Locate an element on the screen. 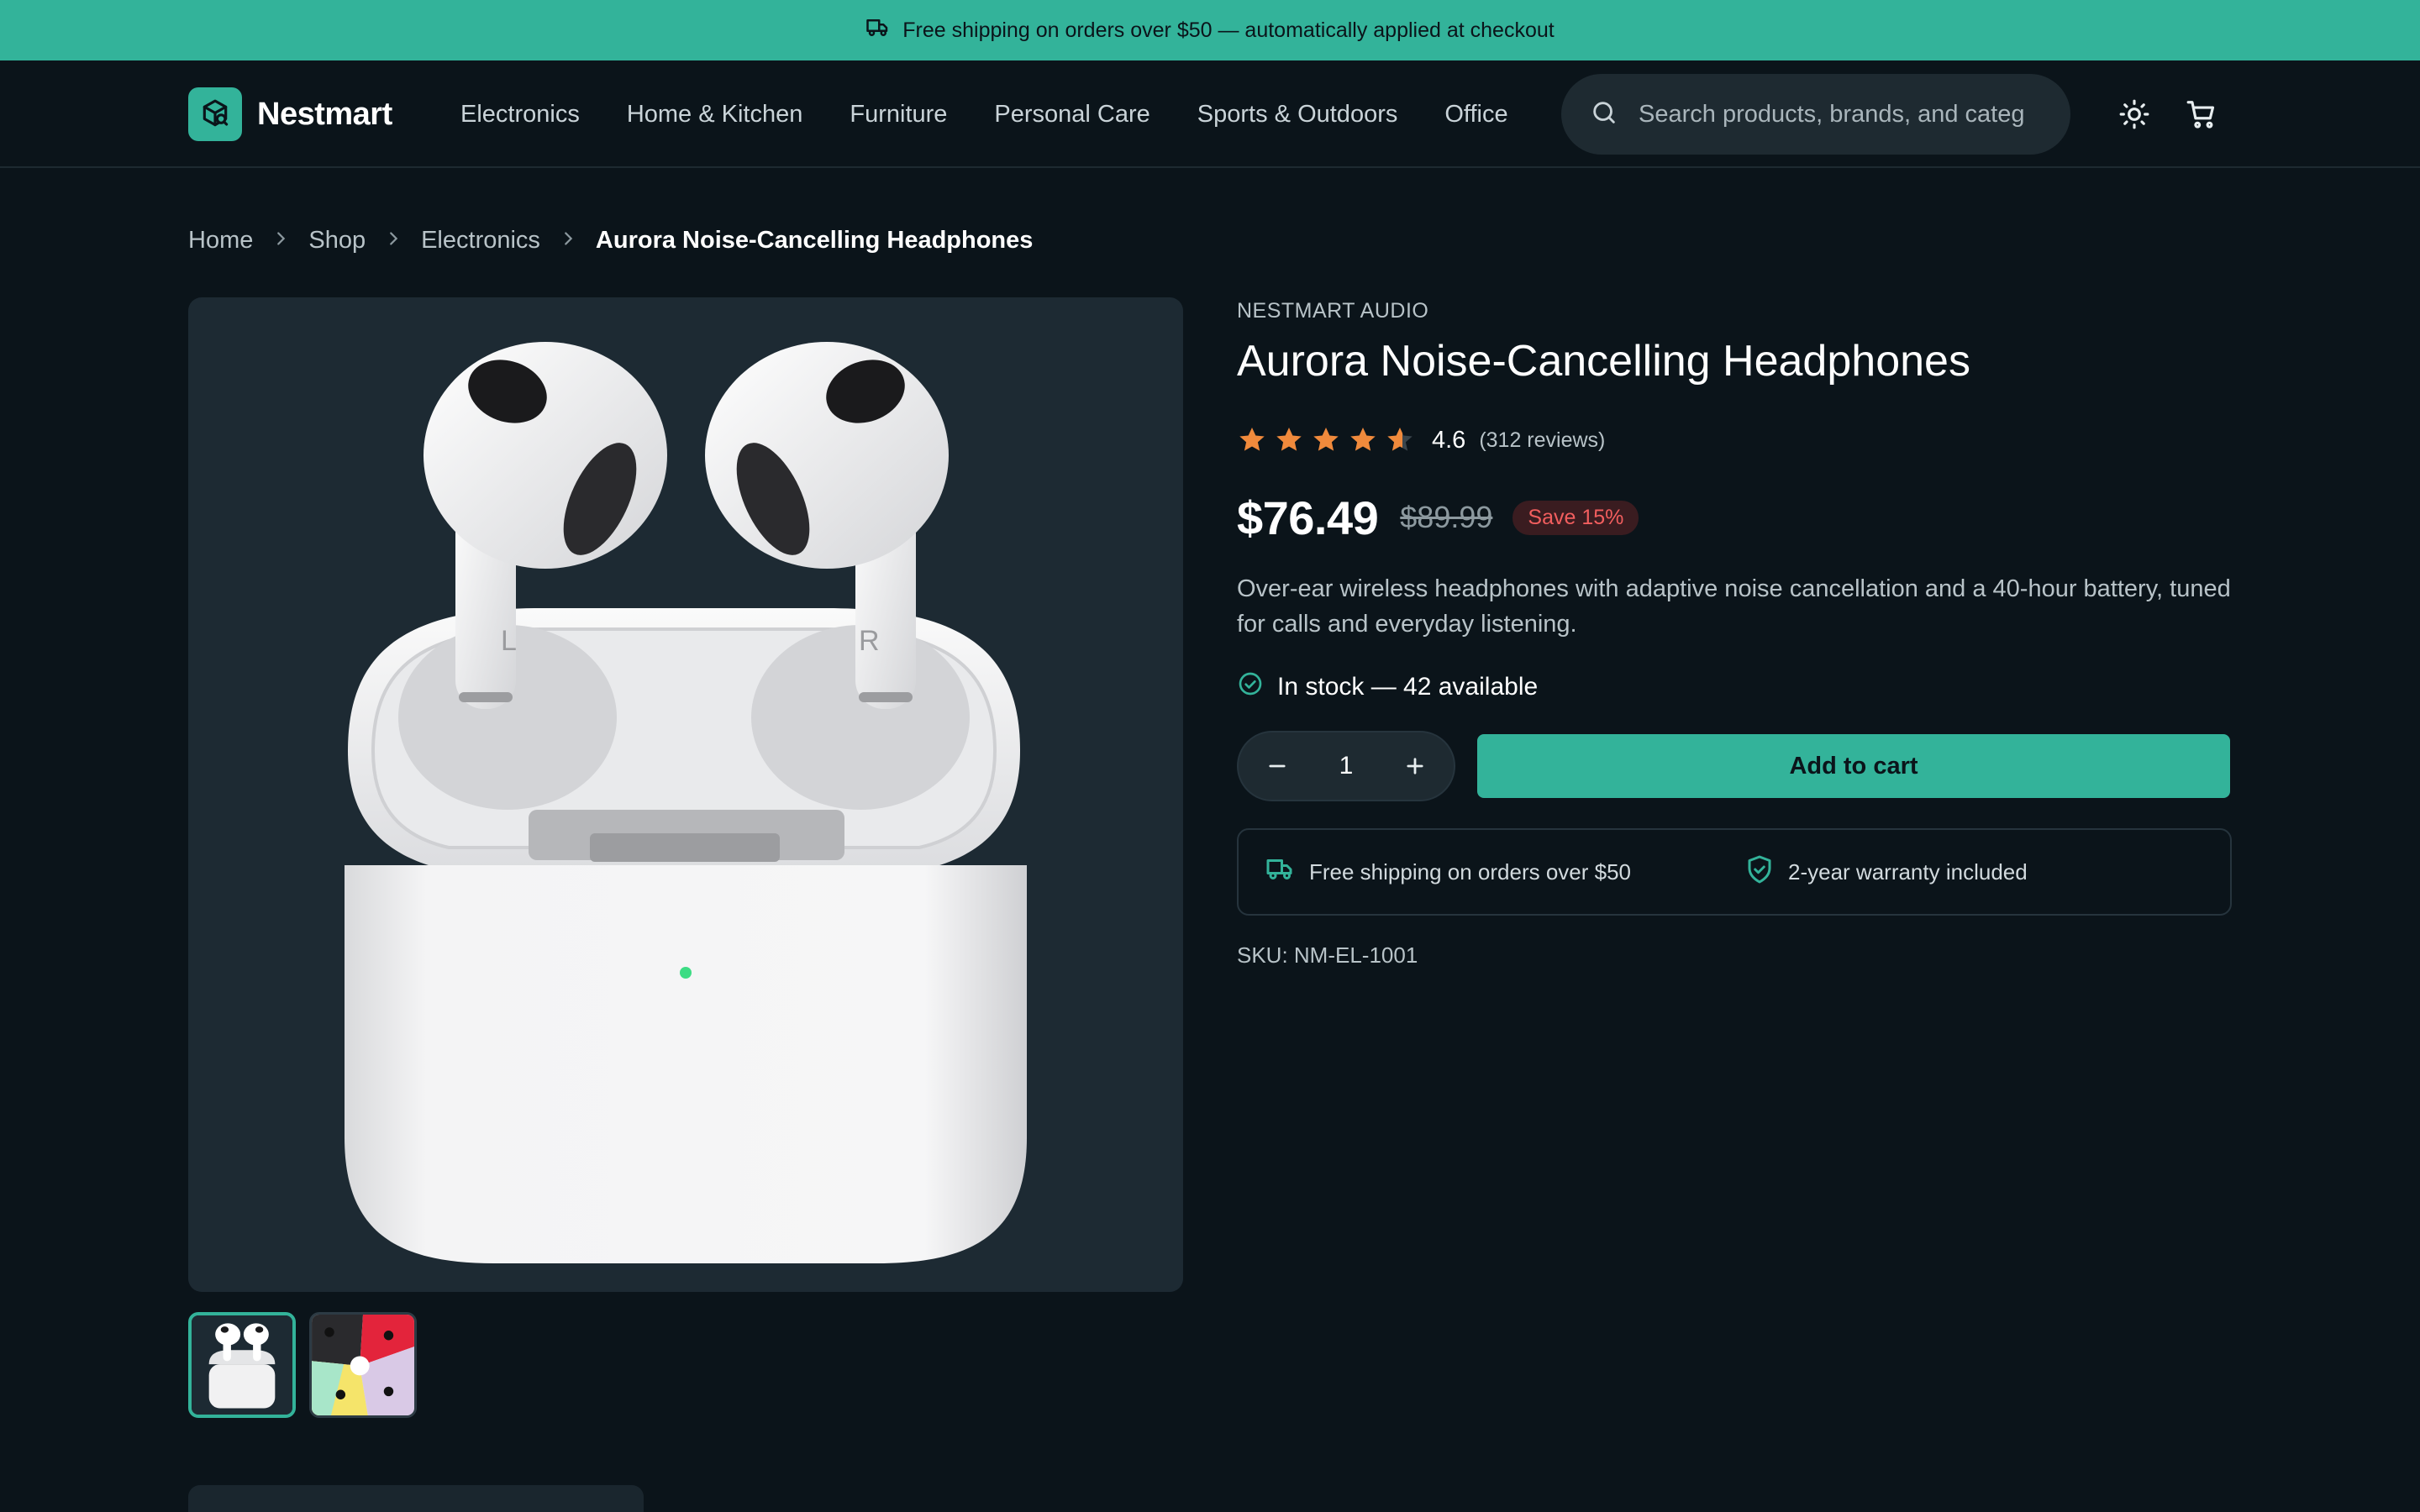  check-circle-icon is located at coordinates (1251, 687).